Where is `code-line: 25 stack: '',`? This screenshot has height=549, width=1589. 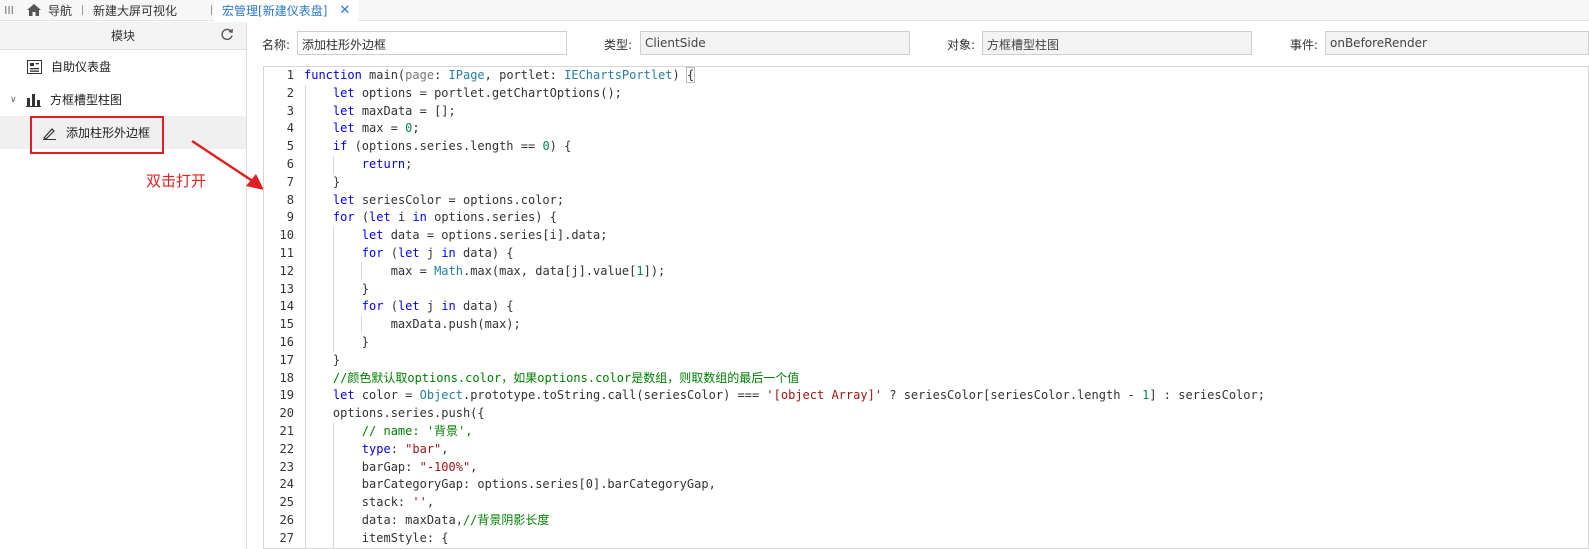
code-line: 25 stack: '', is located at coordinates (357, 502).